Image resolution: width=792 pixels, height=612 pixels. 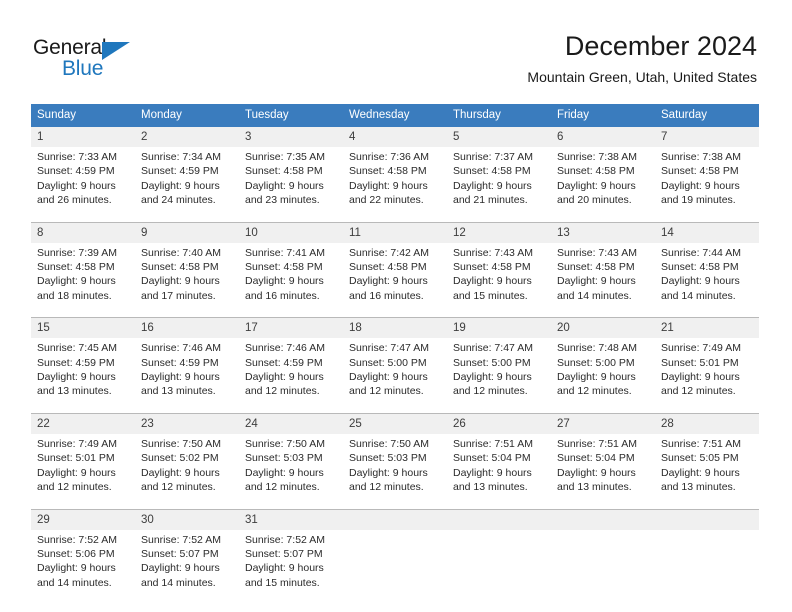 What do you see at coordinates (603, 328) in the screenshot?
I see `day-number: 20` at bounding box center [603, 328].